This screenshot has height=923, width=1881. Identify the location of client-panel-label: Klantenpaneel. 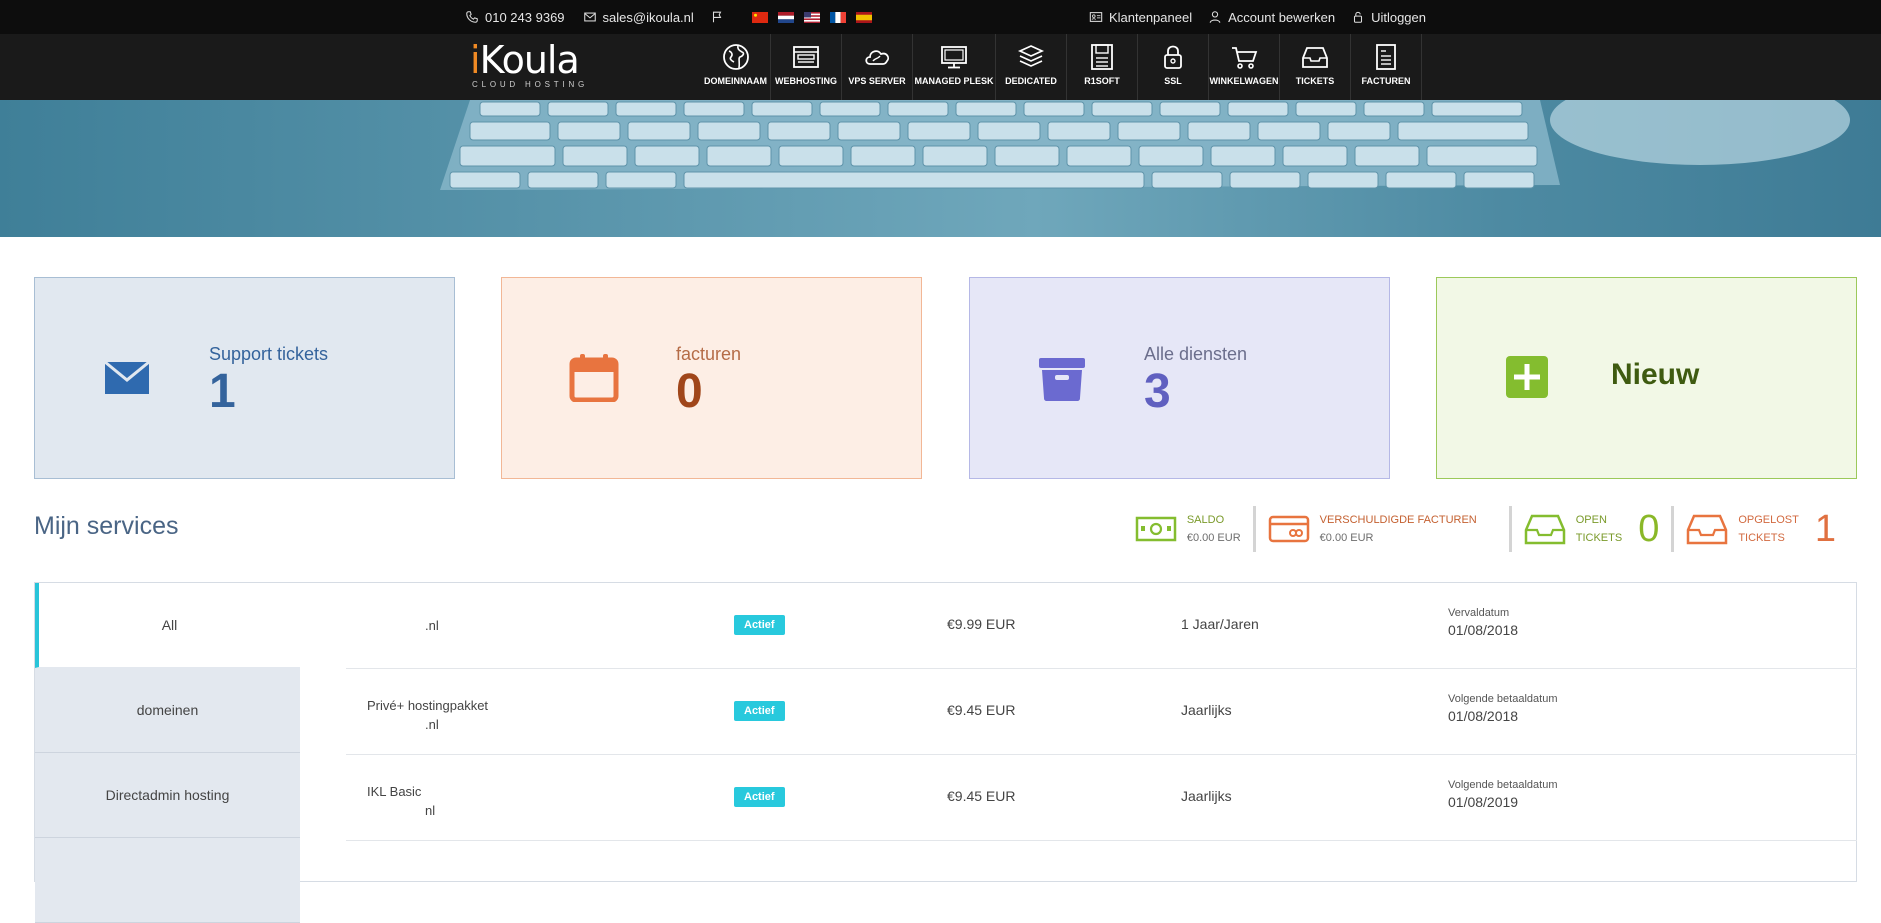
(1150, 17).